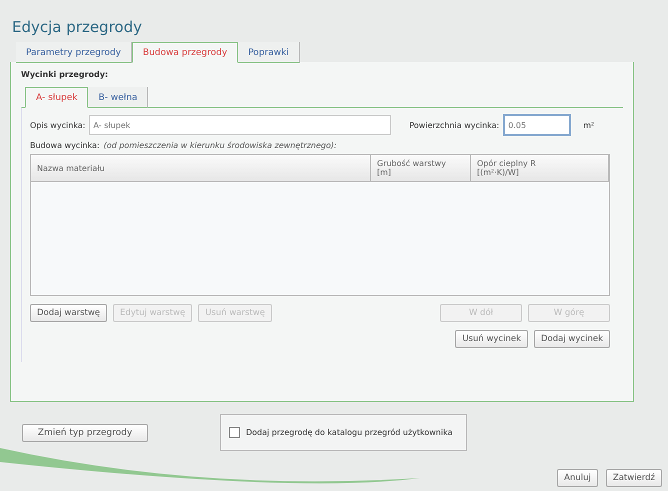 The image size is (668, 491). Describe the element at coordinates (65, 145) in the screenshot. I see `field-label: Budowa wycinka:` at that location.